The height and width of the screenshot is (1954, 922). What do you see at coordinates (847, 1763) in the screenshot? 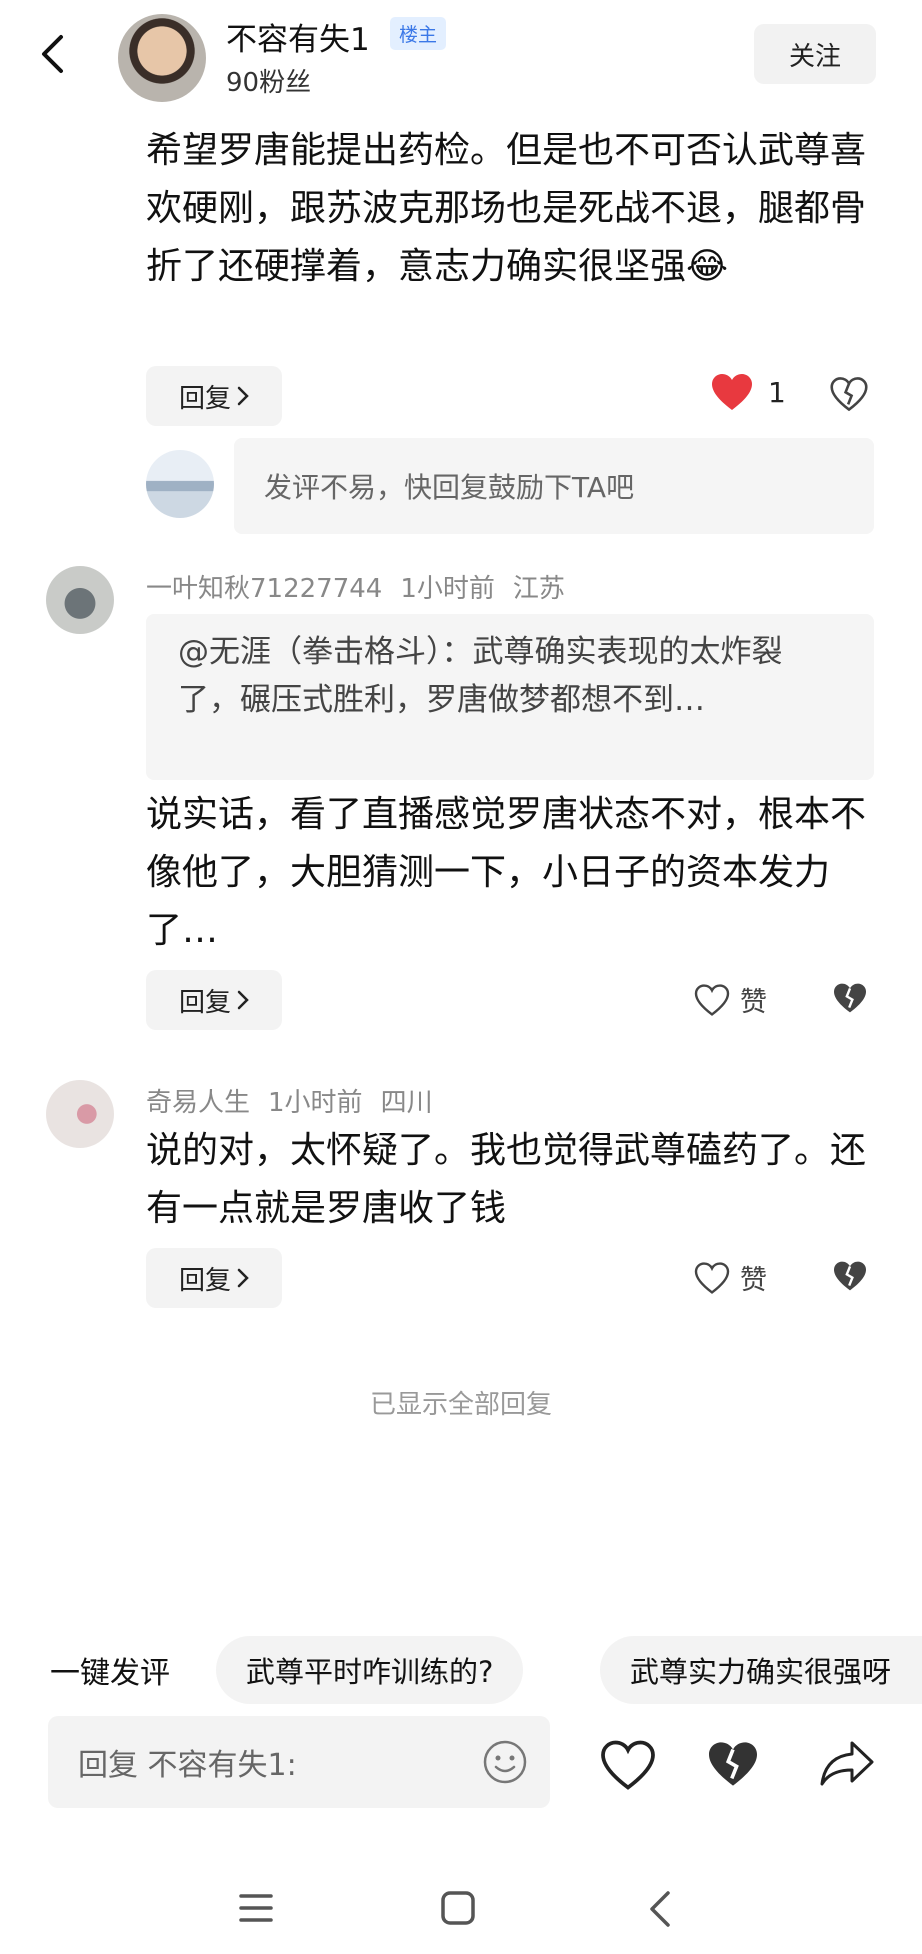
I see `share-icon` at bounding box center [847, 1763].